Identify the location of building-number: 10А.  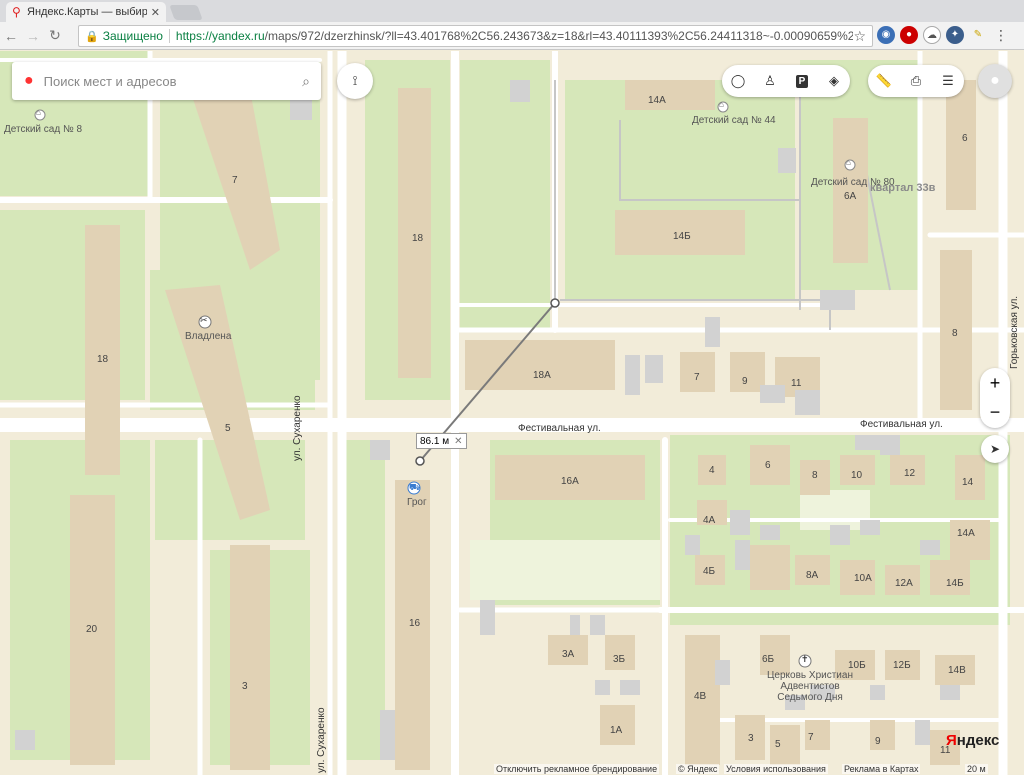
(863, 578).